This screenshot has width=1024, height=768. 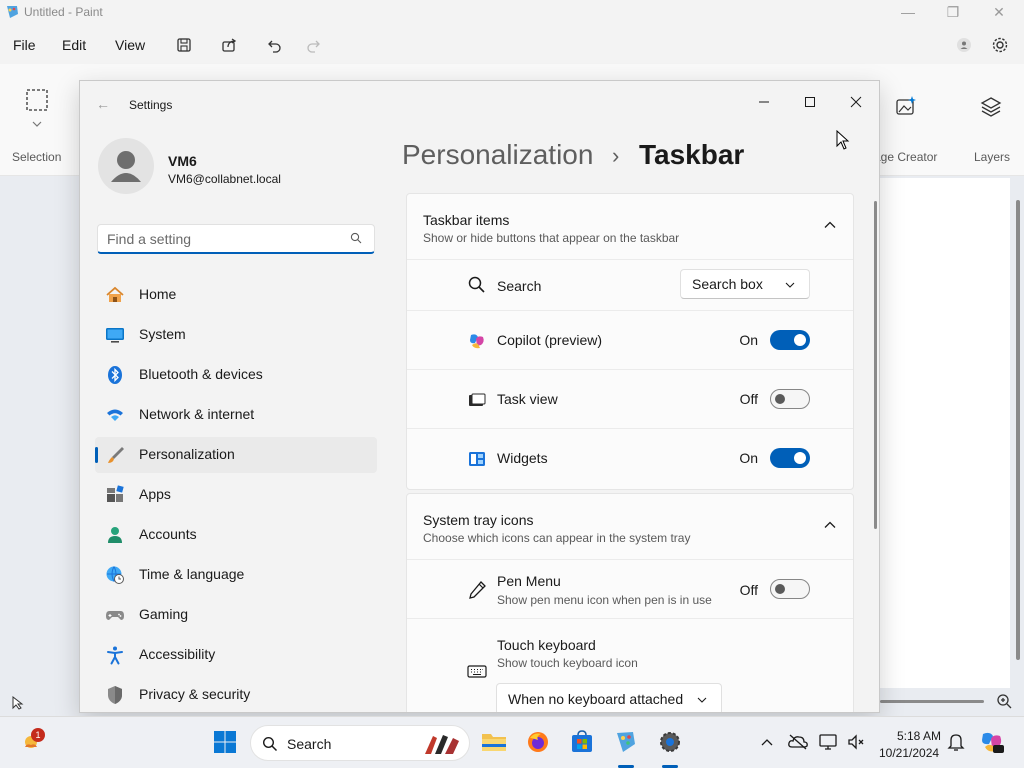 I want to click on file-explorer-icon, so click(x=494, y=742).